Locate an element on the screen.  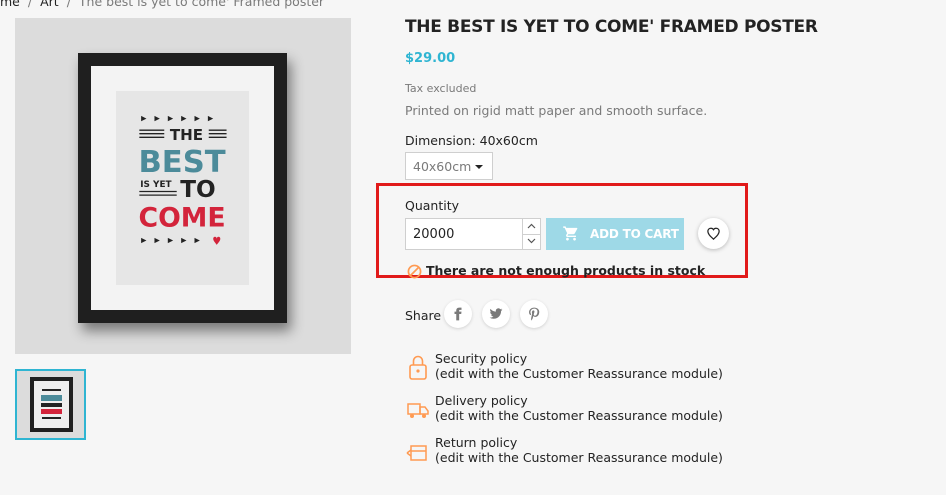
breadcrumb-art: Art is located at coordinates (49, 4).